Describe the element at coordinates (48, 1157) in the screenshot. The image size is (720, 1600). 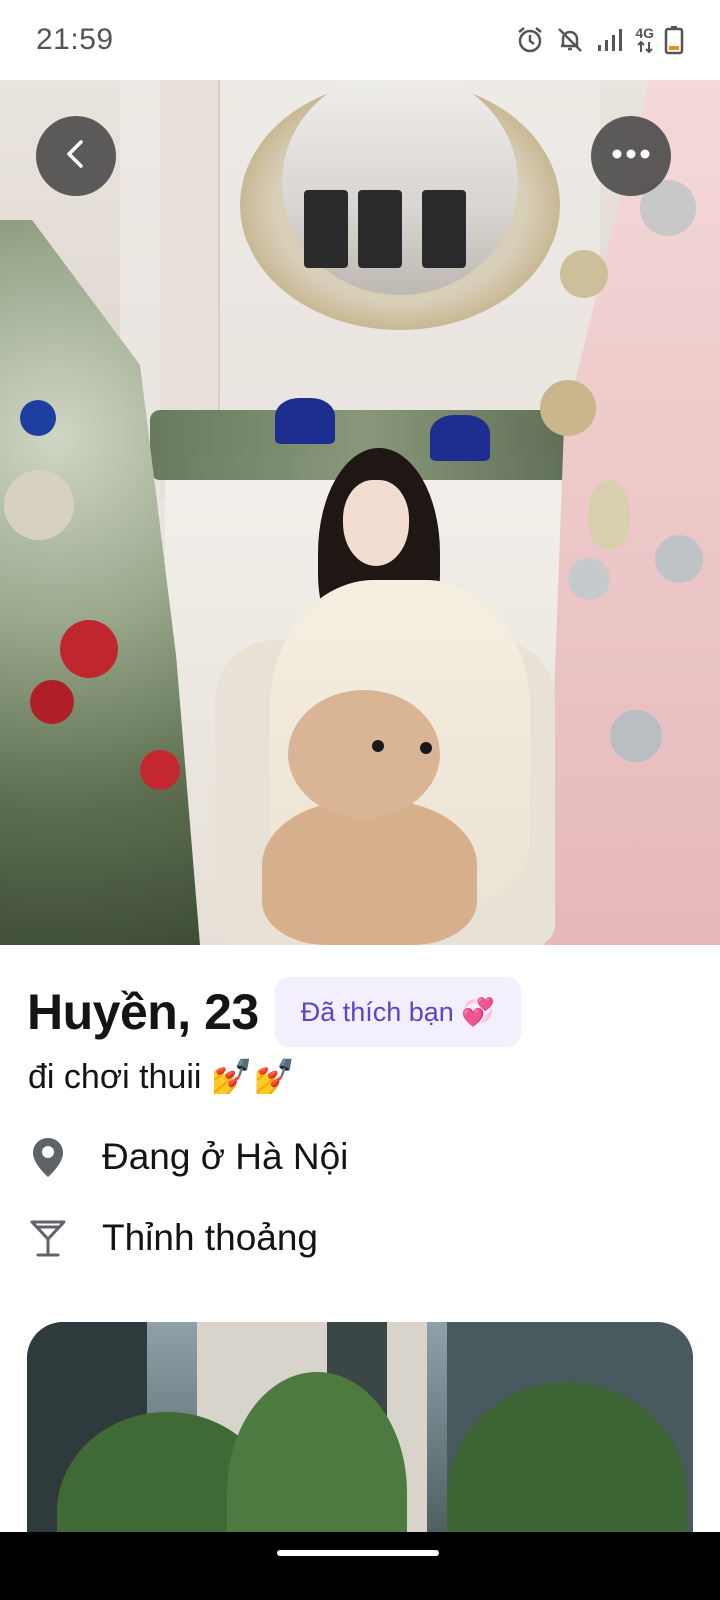
I see `location-pin-icon` at that location.